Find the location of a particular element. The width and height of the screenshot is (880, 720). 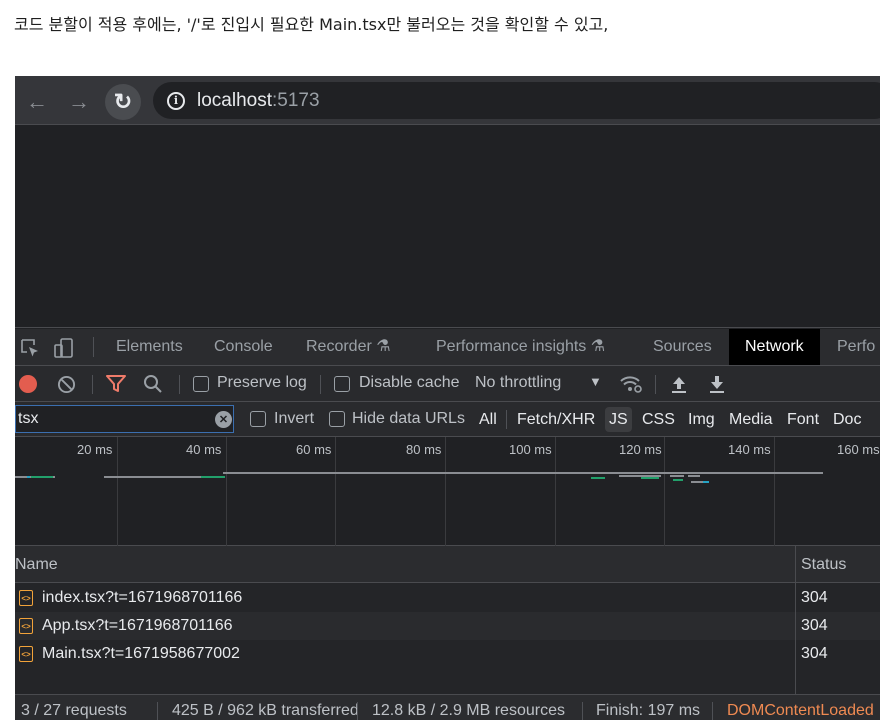

search-icon is located at coordinates (153, 384).